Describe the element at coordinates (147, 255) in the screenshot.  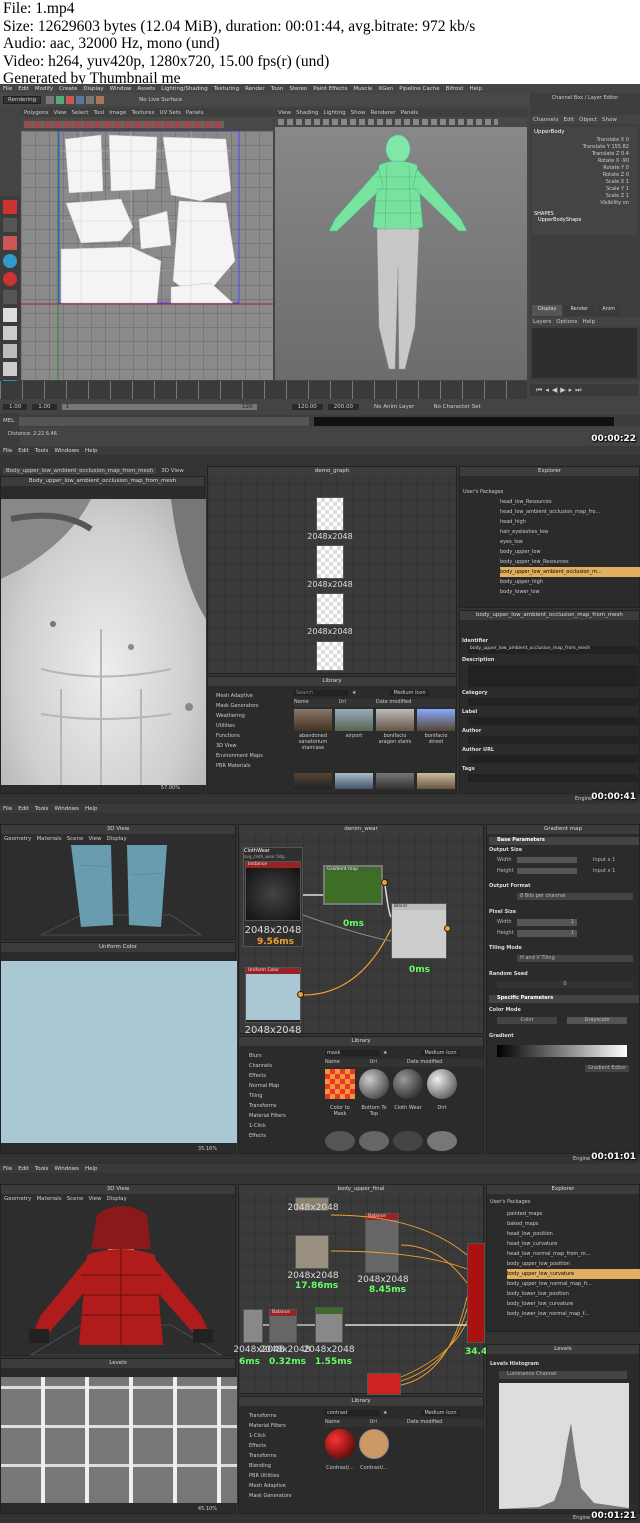
I see `uv-grid` at that location.